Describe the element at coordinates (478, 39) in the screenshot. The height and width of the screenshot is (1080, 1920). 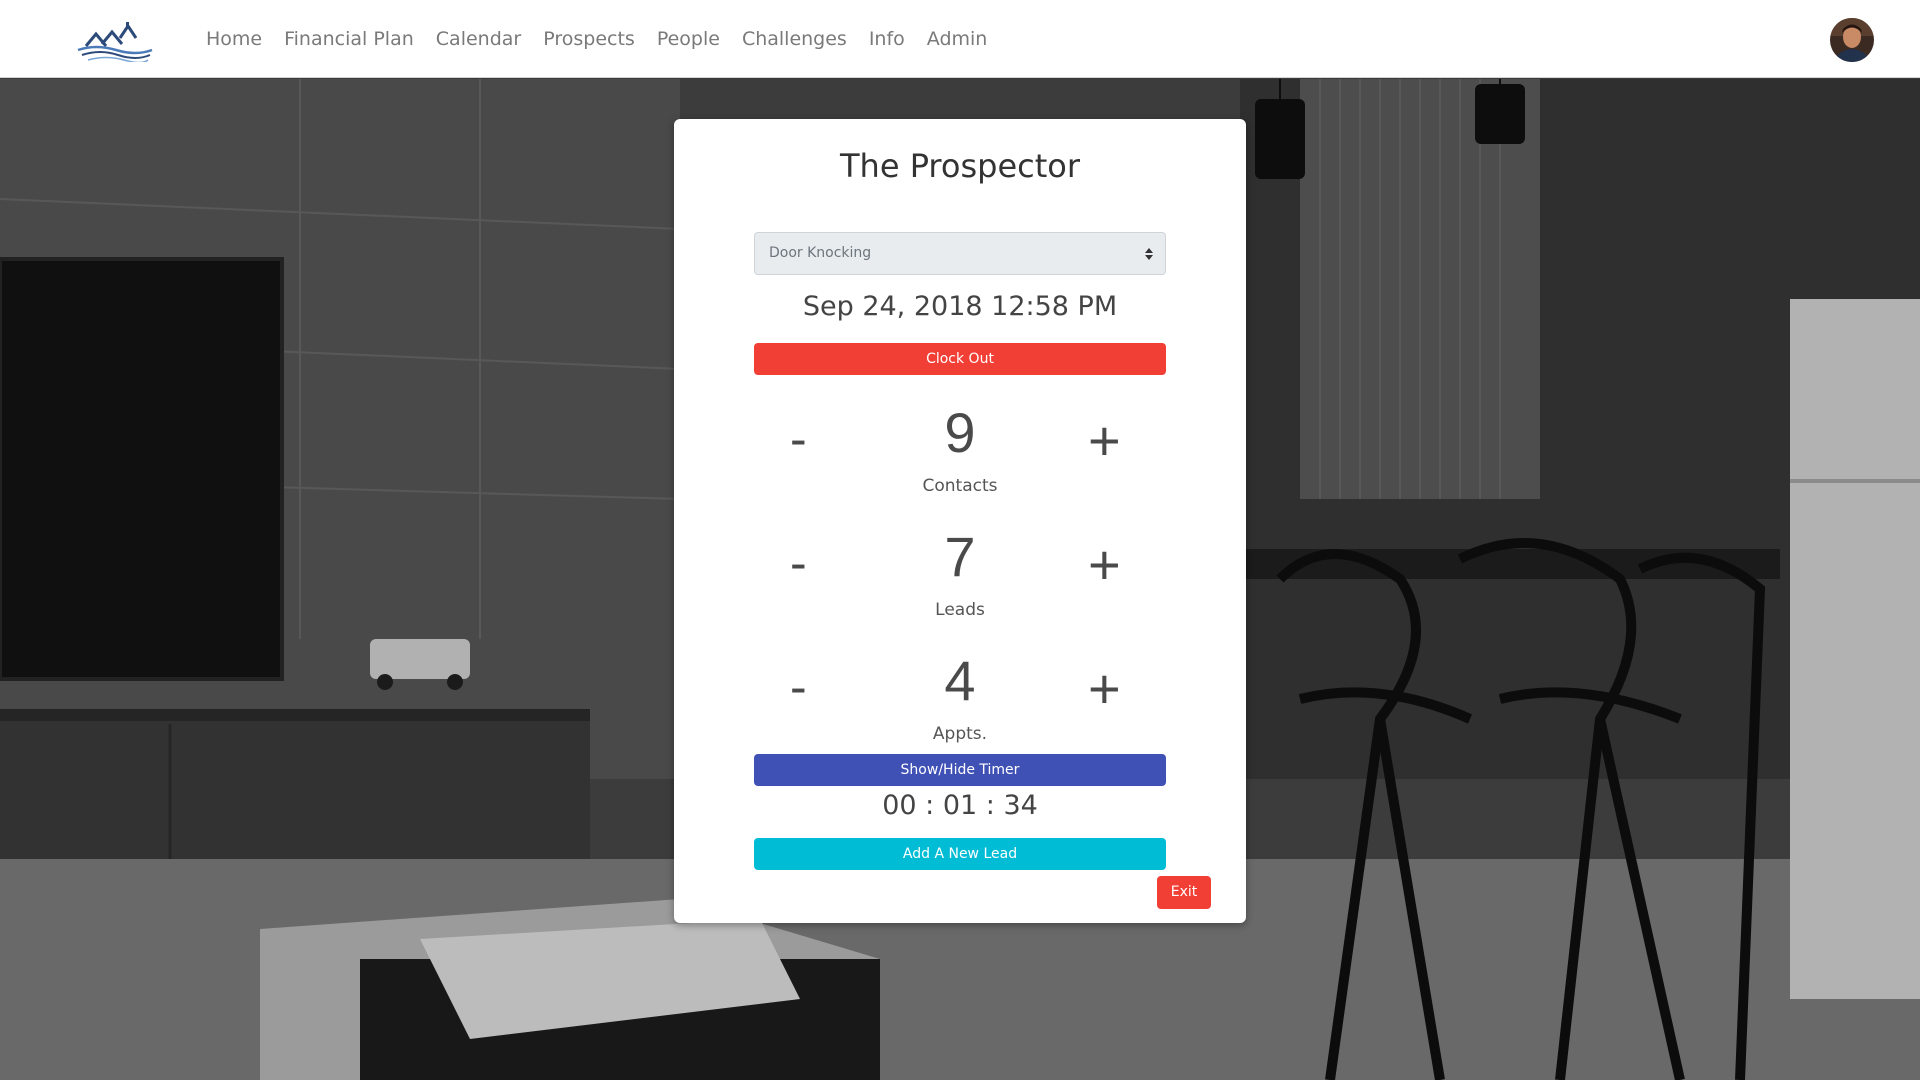
I see `nav-calendar: Calendar` at that location.